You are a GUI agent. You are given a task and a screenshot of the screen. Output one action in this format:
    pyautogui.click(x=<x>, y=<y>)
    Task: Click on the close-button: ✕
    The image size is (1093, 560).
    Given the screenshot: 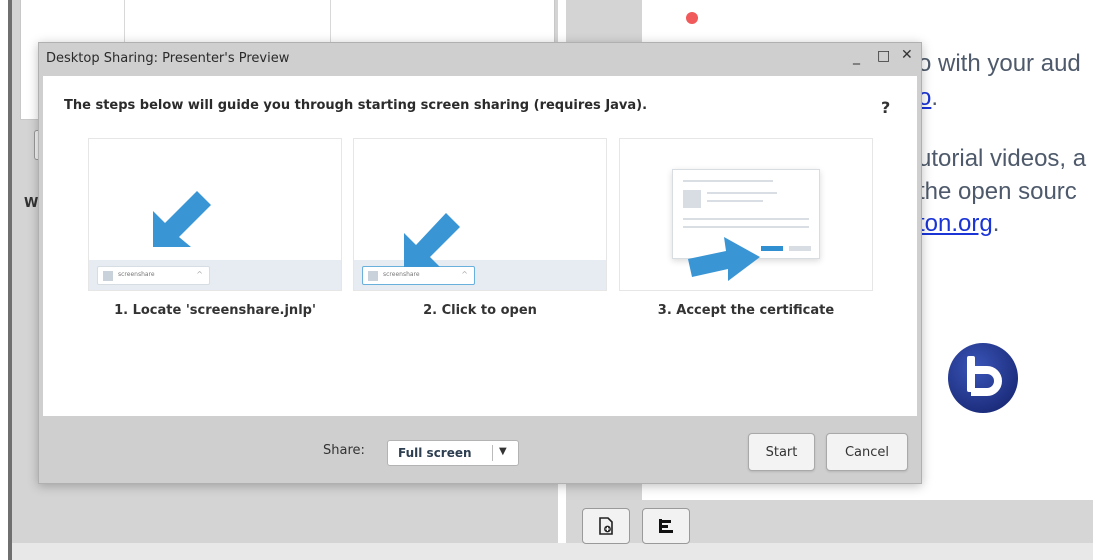 What is the action you would take?
    pyautogui.click(x=907, y=55)
    